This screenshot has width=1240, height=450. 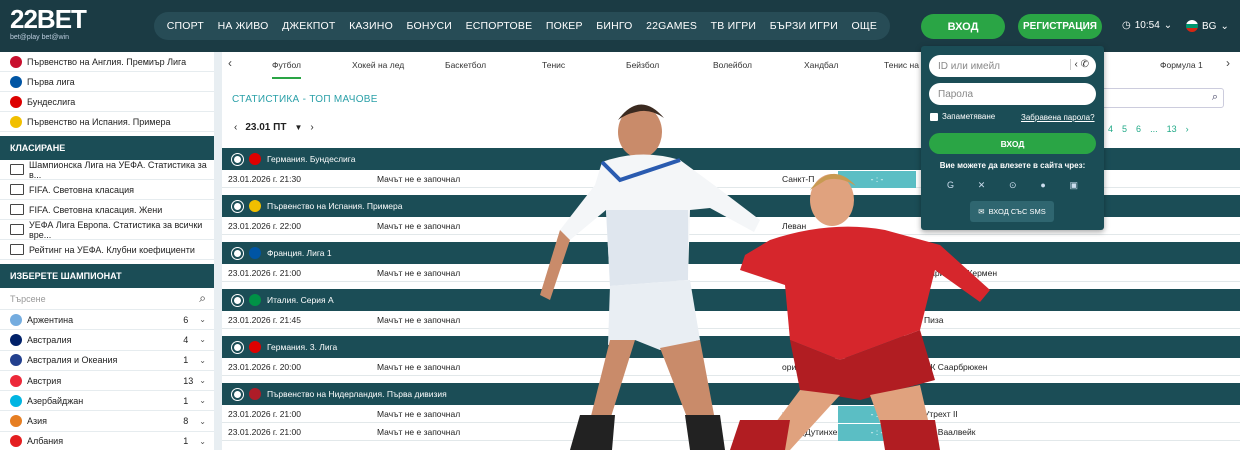 I want to click on nav-item-tv-games: ТВ ИГРИ, so click(x=734, y=26).